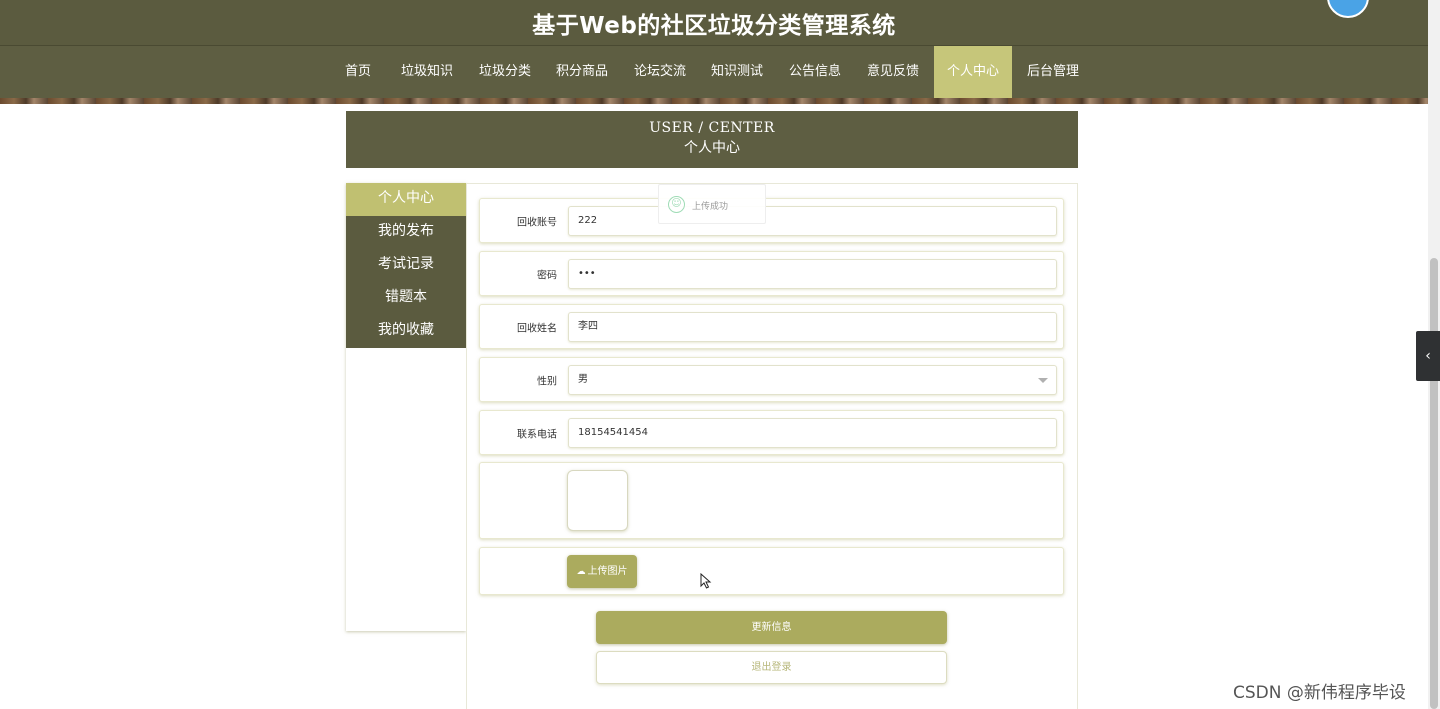  What do you see at coordinates (771, 667) in the screenshot?
I see `logout-button: 退出登录` at bounding box center [771, 667].